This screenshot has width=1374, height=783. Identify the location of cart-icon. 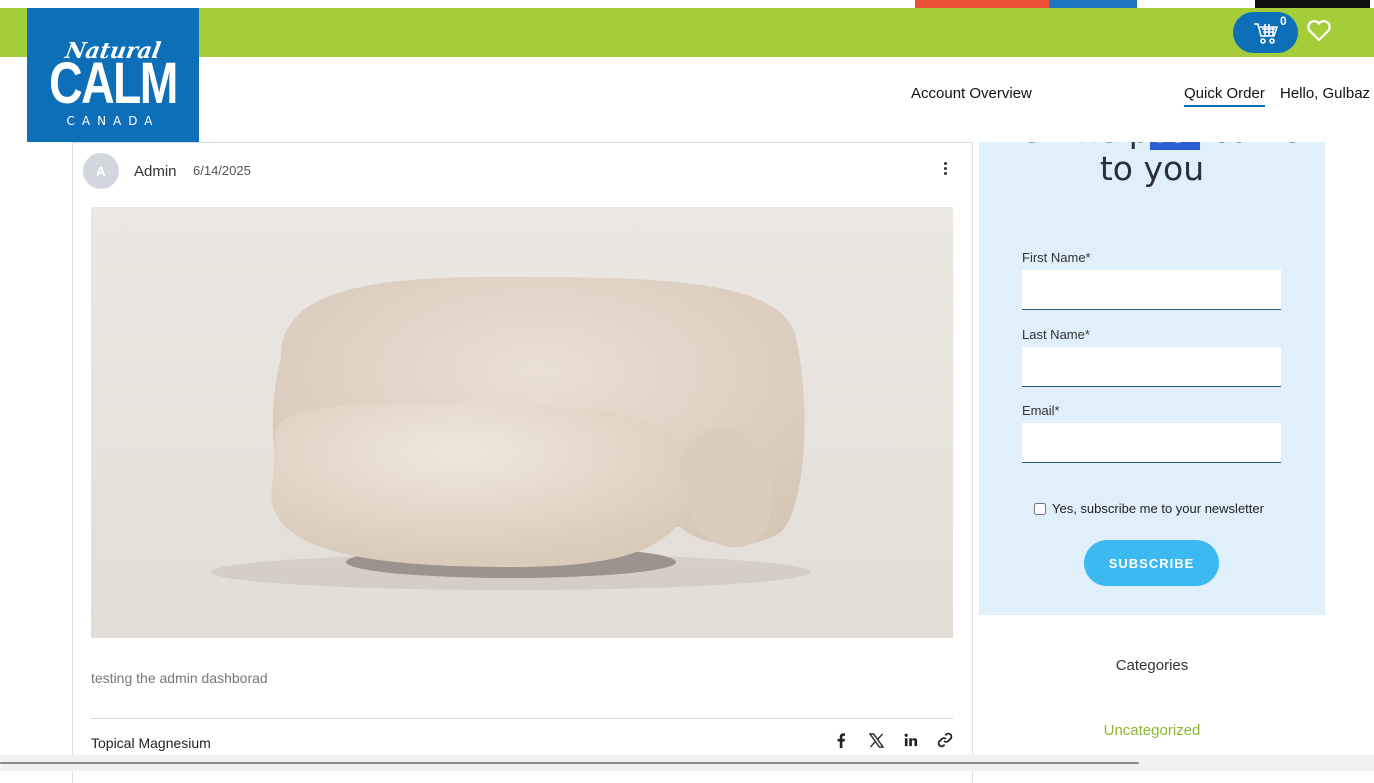
(1265, 33).